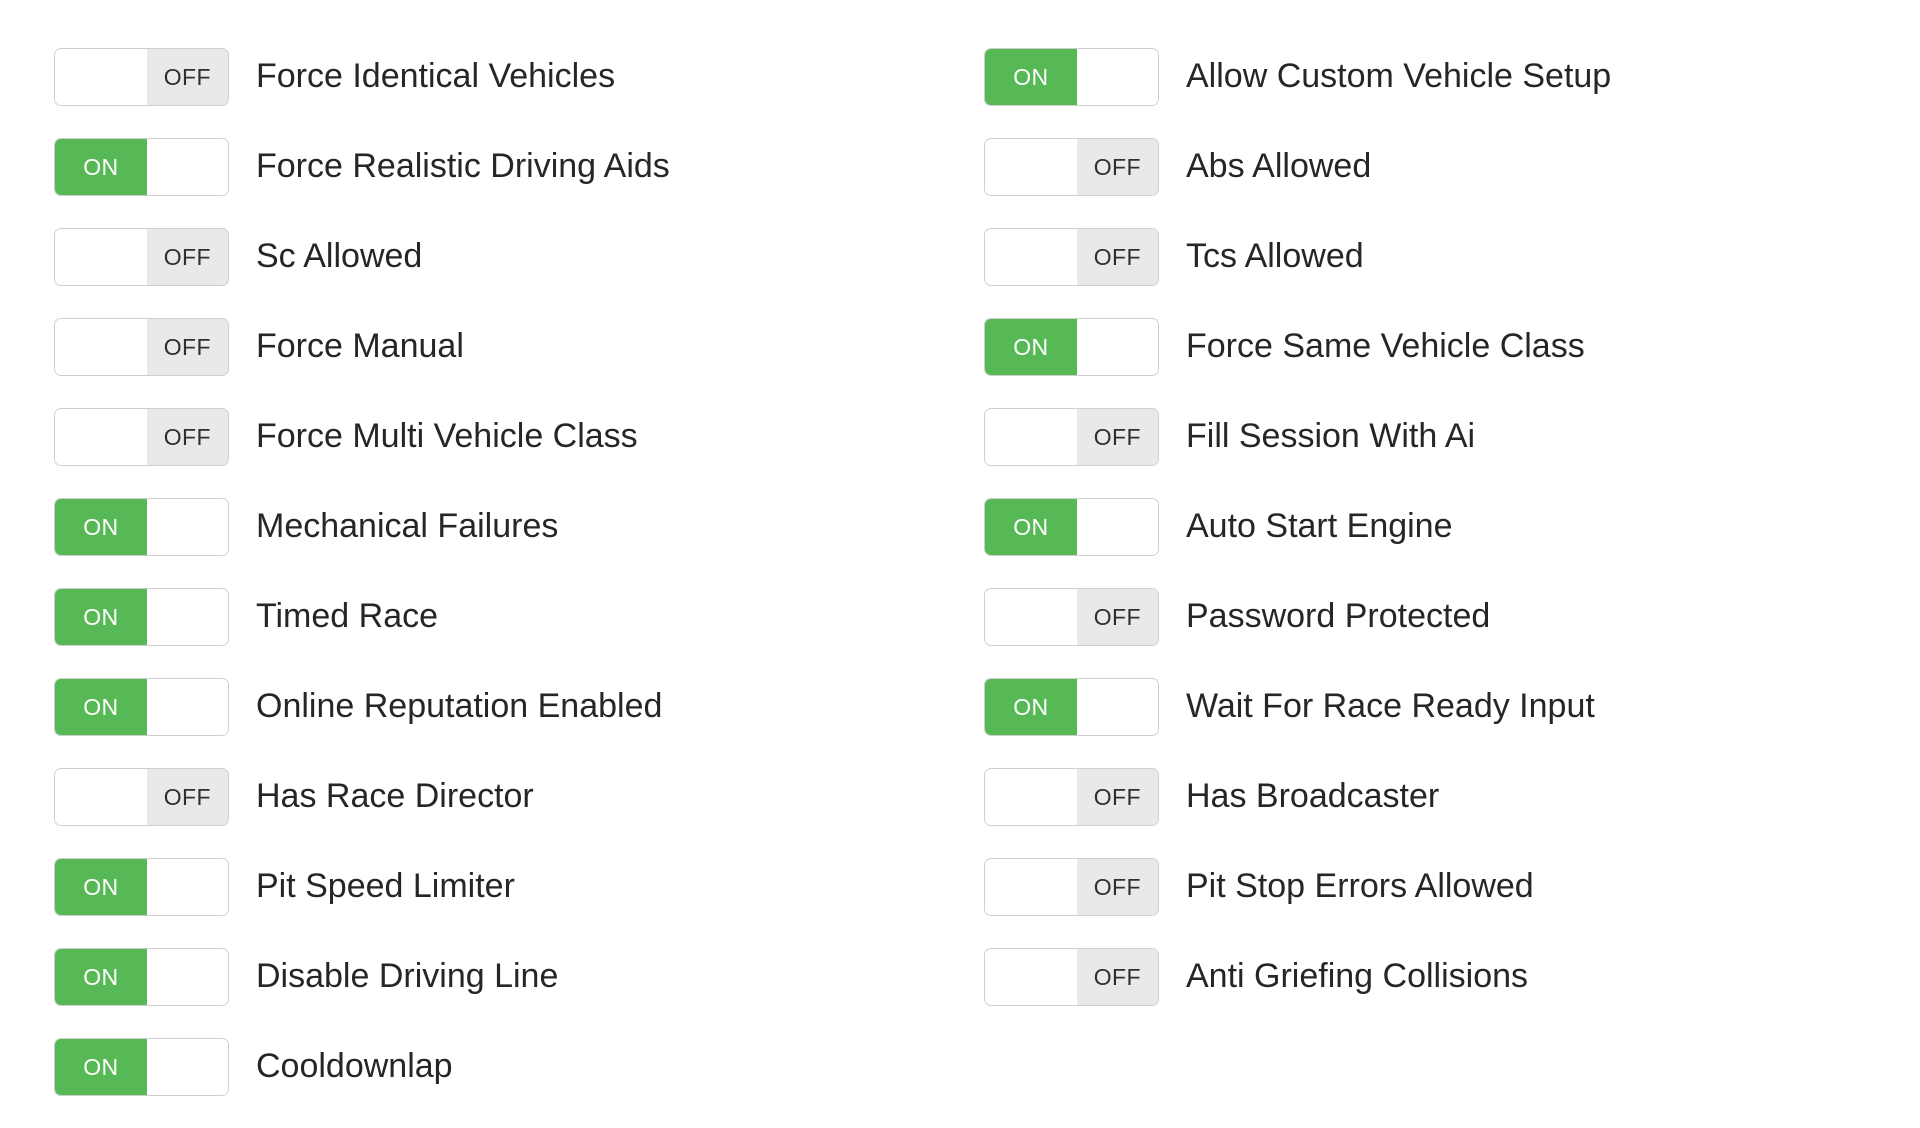  I want to click on setting-row: ON Online Reputation Enabled, so click(469, 707).